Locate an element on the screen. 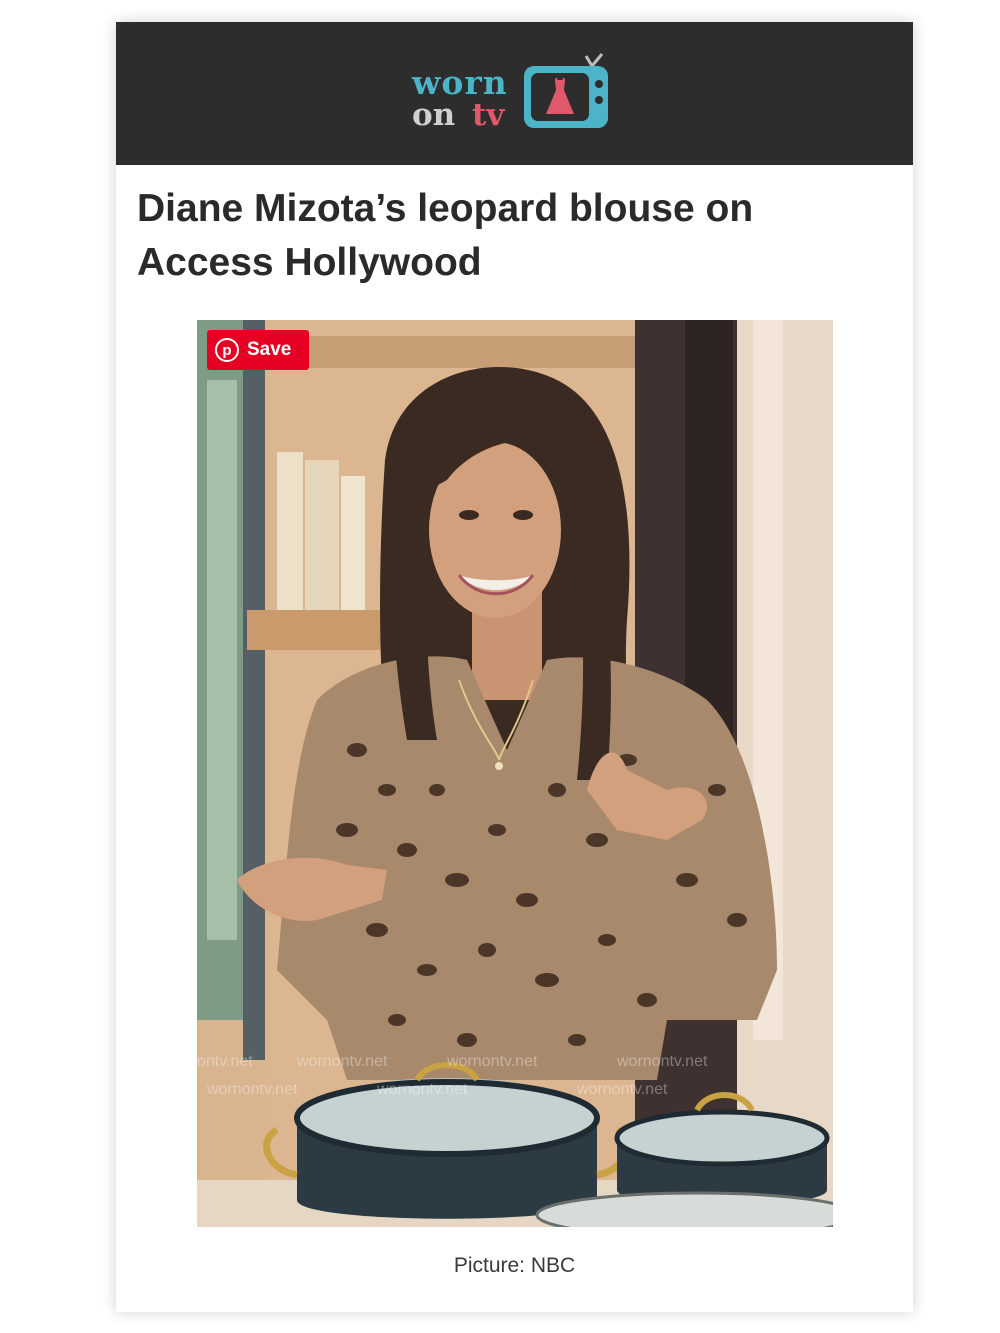 Image resolution: width=1000 pixels, height=1333 pixels. site-header: worn on tv is located at coordinates (514, 93).